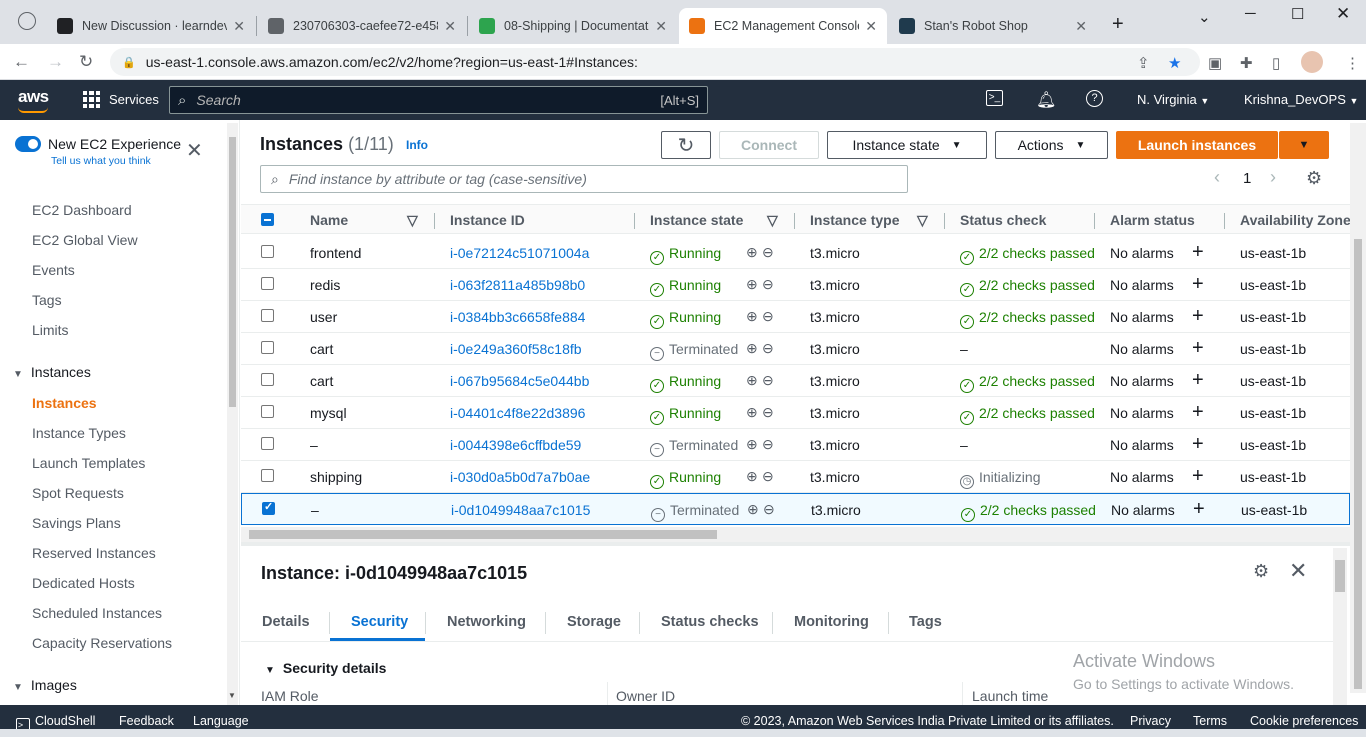  Describe the element at coordinates (994, 98) in the screenshot. I see `cloudshell-icon: >_` at that location.